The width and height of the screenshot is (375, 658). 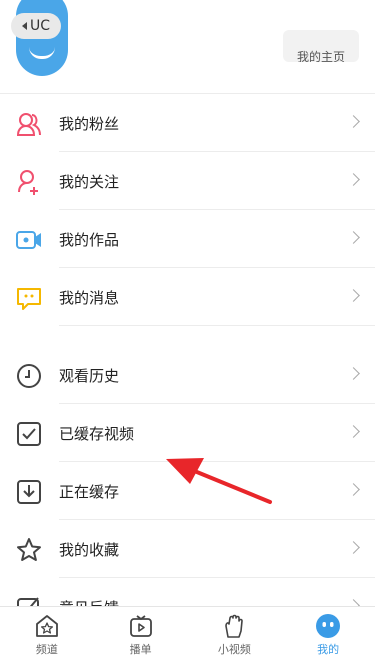 I want to click on menu-item-cached: 已缓存视频, so click(x=187, y=433).